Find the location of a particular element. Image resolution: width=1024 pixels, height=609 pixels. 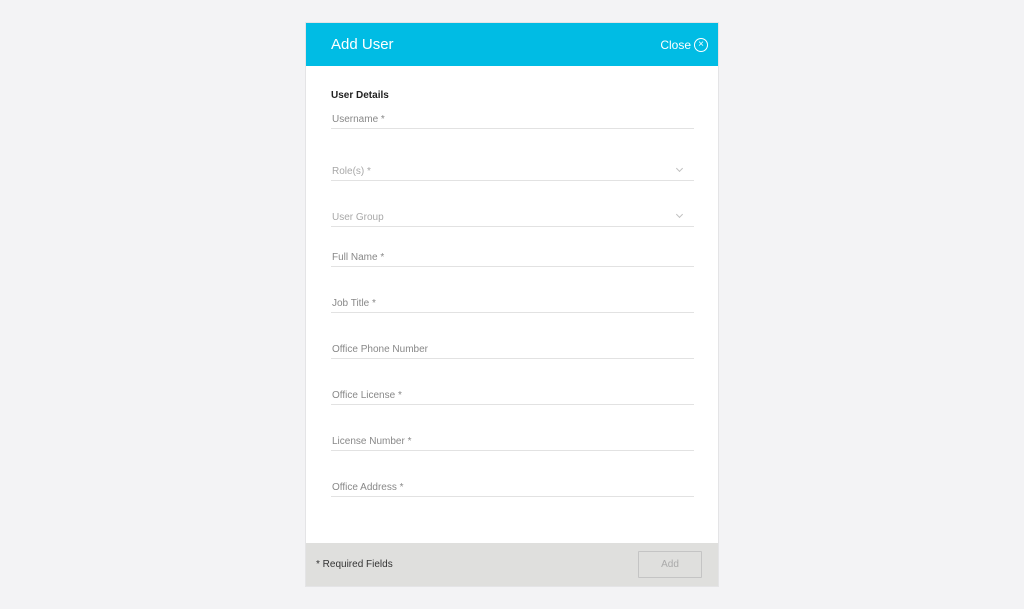

job-title-input is located at coordinates (512, 303).